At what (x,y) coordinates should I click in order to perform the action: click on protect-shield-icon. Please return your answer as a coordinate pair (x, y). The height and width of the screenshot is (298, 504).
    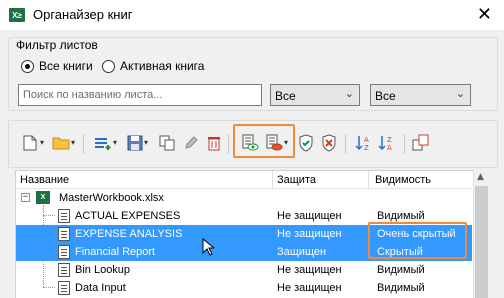
    Looking at the image, I should click on (306, 143).